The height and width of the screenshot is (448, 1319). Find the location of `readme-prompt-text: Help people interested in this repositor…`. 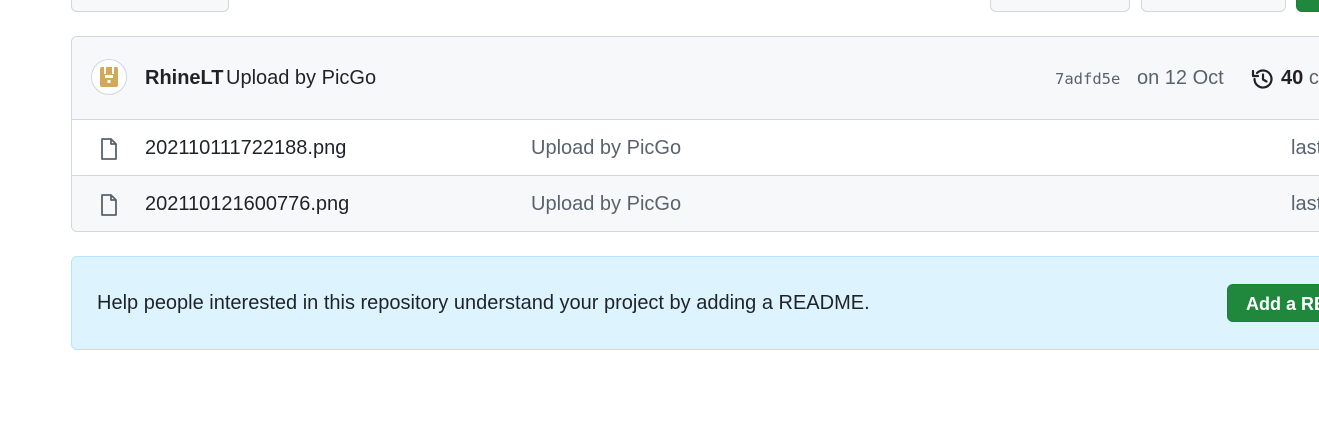

readme-prompt-text: Help people interested in this repositor… is located at coordinates (483, 303).